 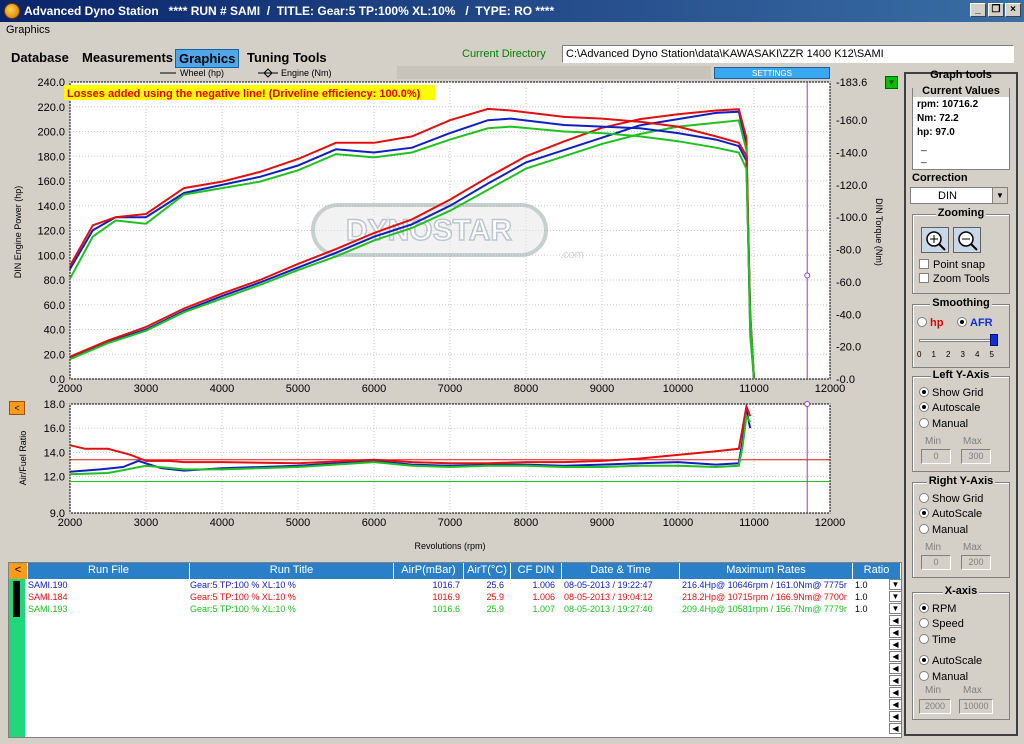 I want to click on row-marker, so click(x=16, y=611).